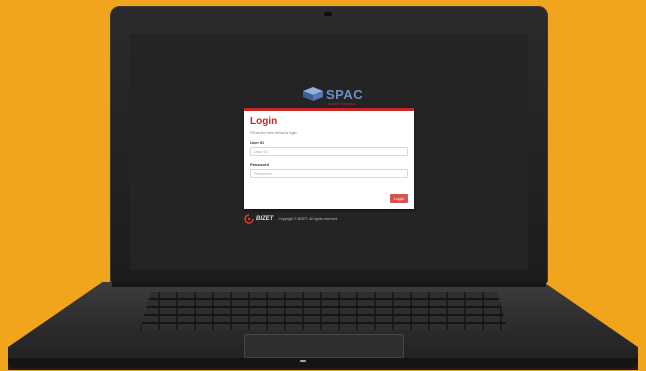  I want to click on laptop-front-edge, so click(323, 363).